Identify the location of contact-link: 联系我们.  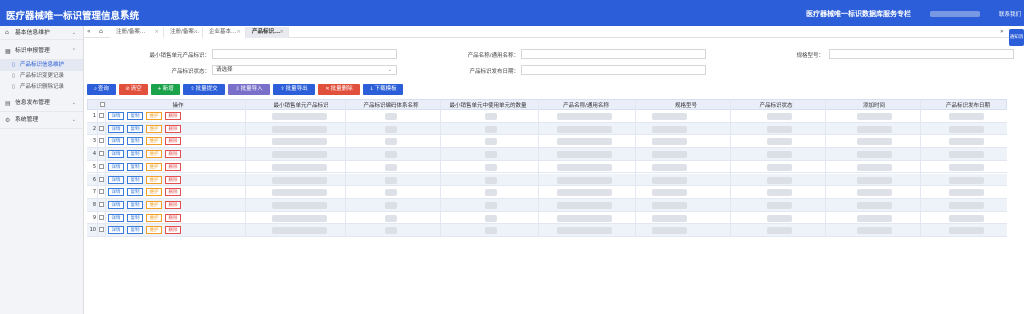
(1010, 14).